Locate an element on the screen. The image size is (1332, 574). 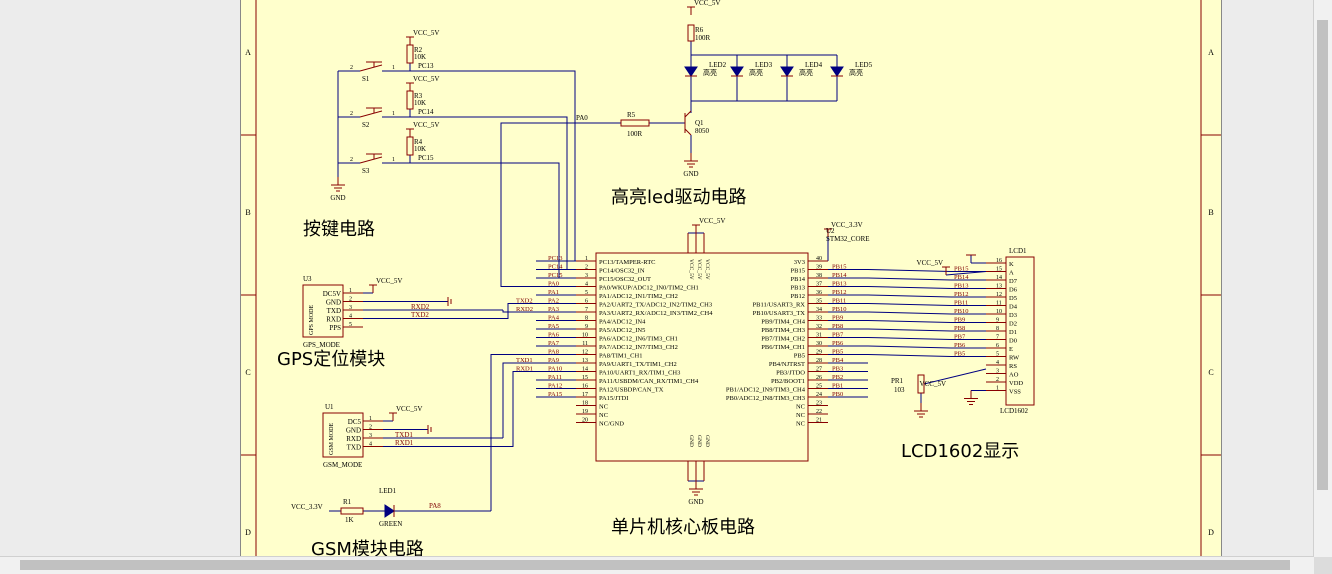
mcu-pin-function: PA7/ADC12_IN7/TIM3_CH2 is located at coordinates (638, 347).